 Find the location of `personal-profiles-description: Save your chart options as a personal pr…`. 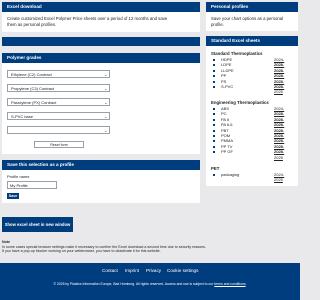

personal-profiles-description: Save your chart options as a personal pr… is located at coordinates (247, 21).